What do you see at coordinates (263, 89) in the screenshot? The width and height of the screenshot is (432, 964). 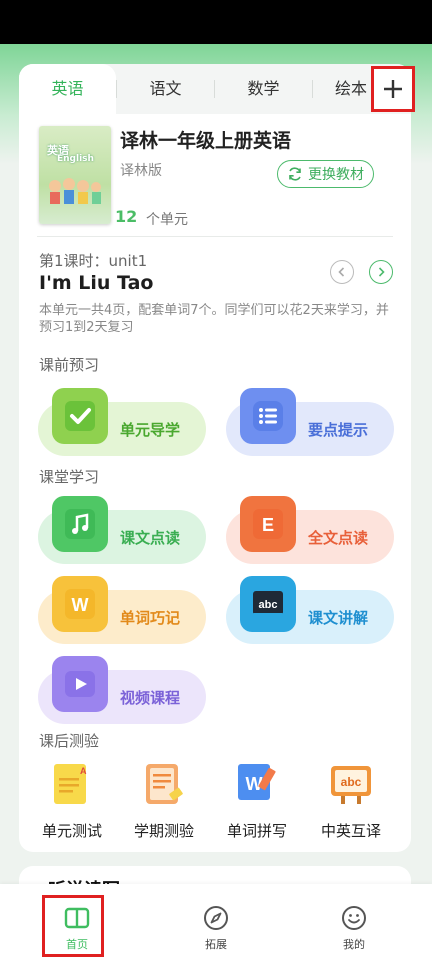 I see `tab-math: 数学` at bounding box center [263, 89].